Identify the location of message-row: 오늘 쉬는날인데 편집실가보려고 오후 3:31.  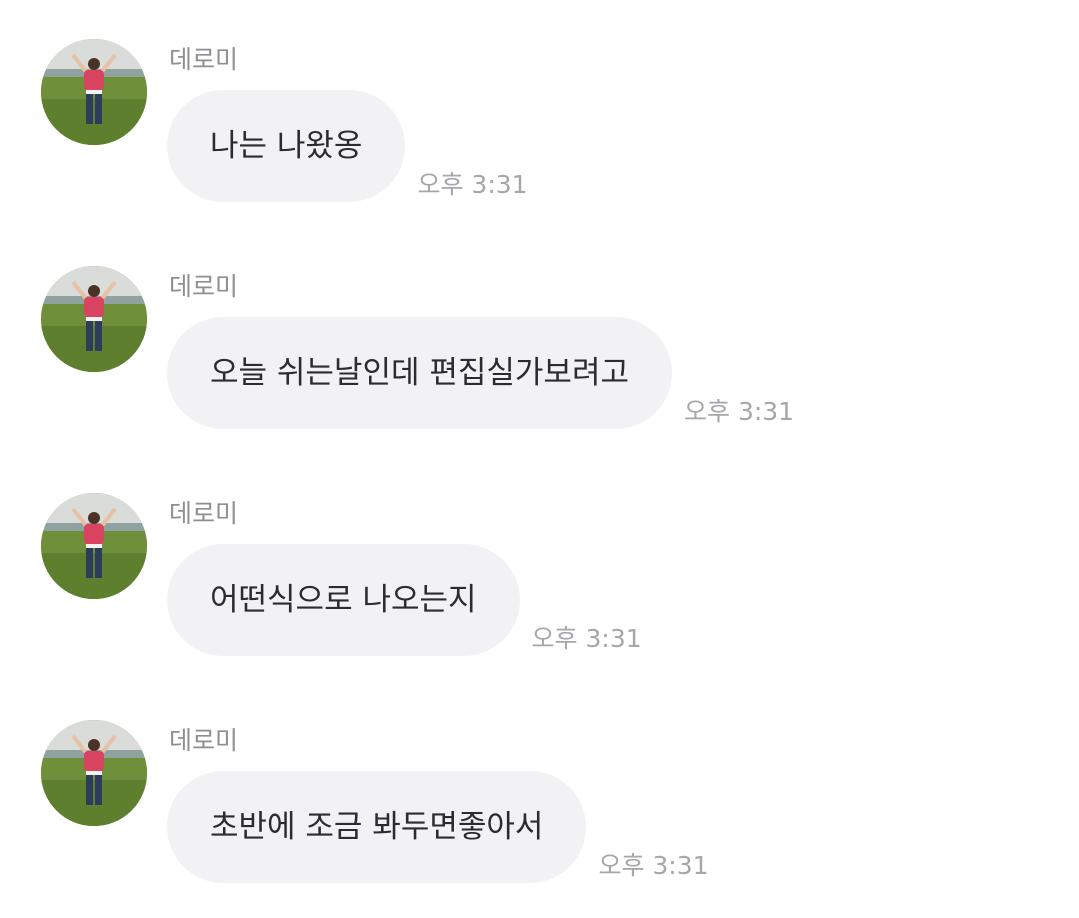
(480, 373).